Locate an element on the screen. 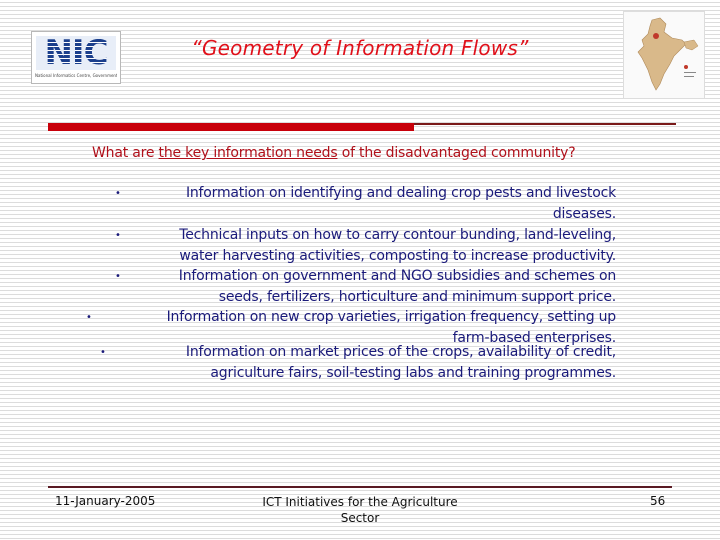  title-divider-line is located at coordinates (545, 124).